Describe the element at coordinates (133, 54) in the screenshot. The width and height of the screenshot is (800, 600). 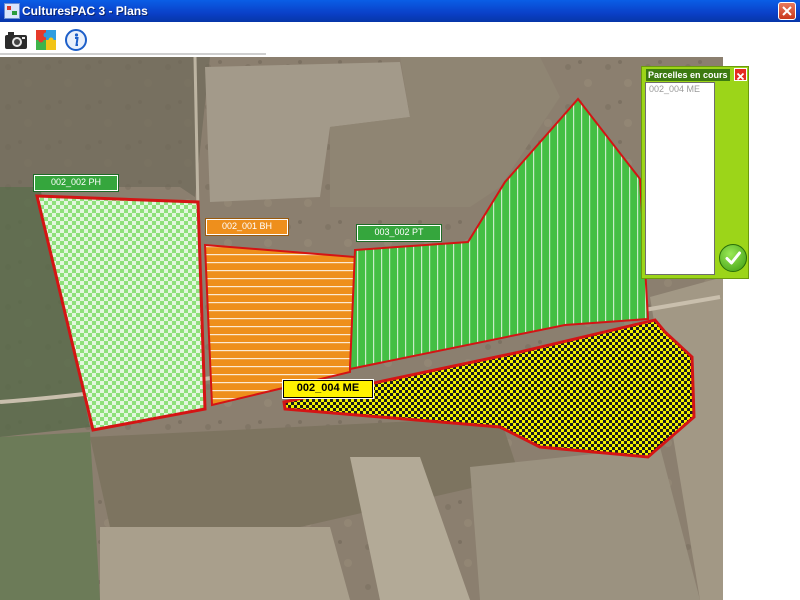
I see `toolbar-divider` at that location.